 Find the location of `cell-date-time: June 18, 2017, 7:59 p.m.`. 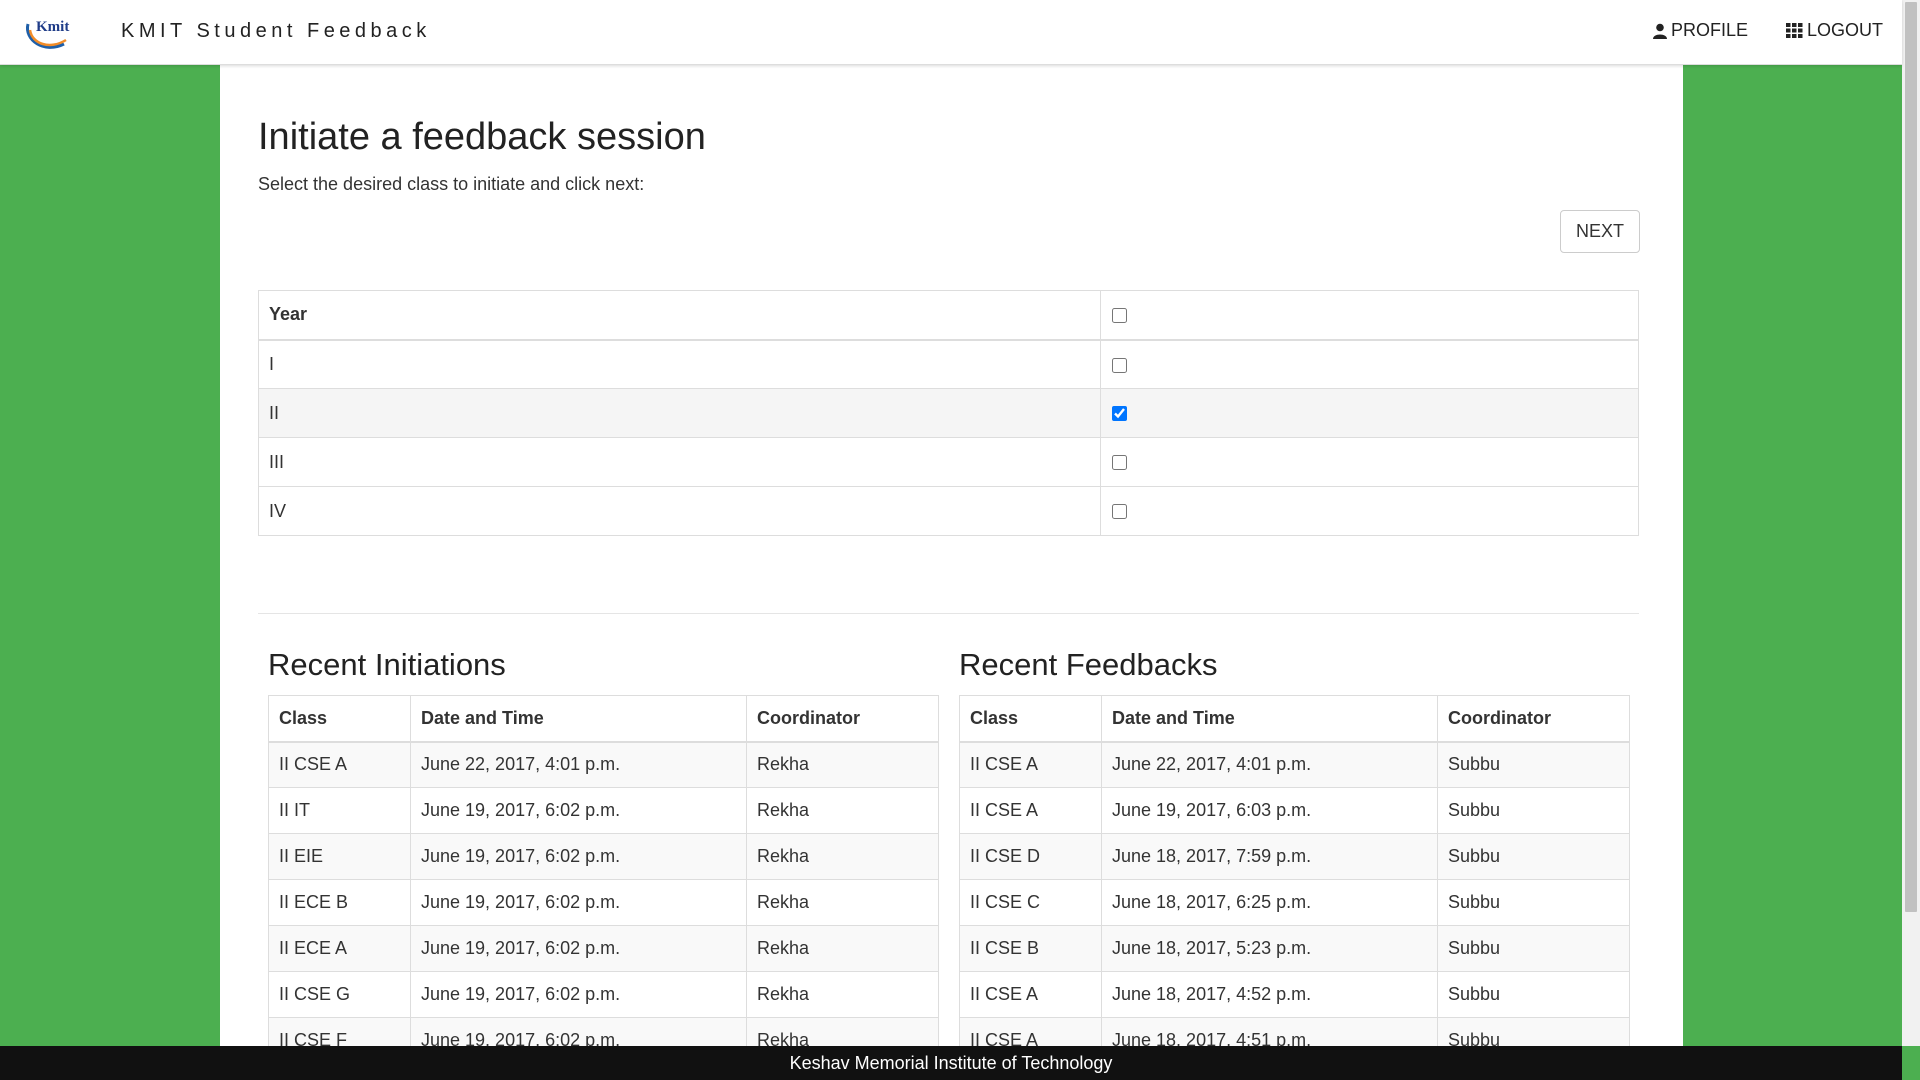

cell-date-time: June 18, 2017, 7:59 p.m. is located at coordinates (1269, 856).